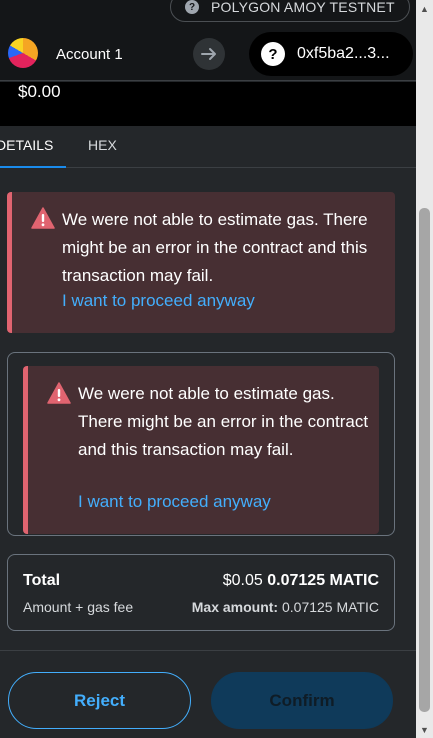 The height and width of the screenshot is (738, 433). I want to click on scroll-up-icon: ▲, so click(424, 8).